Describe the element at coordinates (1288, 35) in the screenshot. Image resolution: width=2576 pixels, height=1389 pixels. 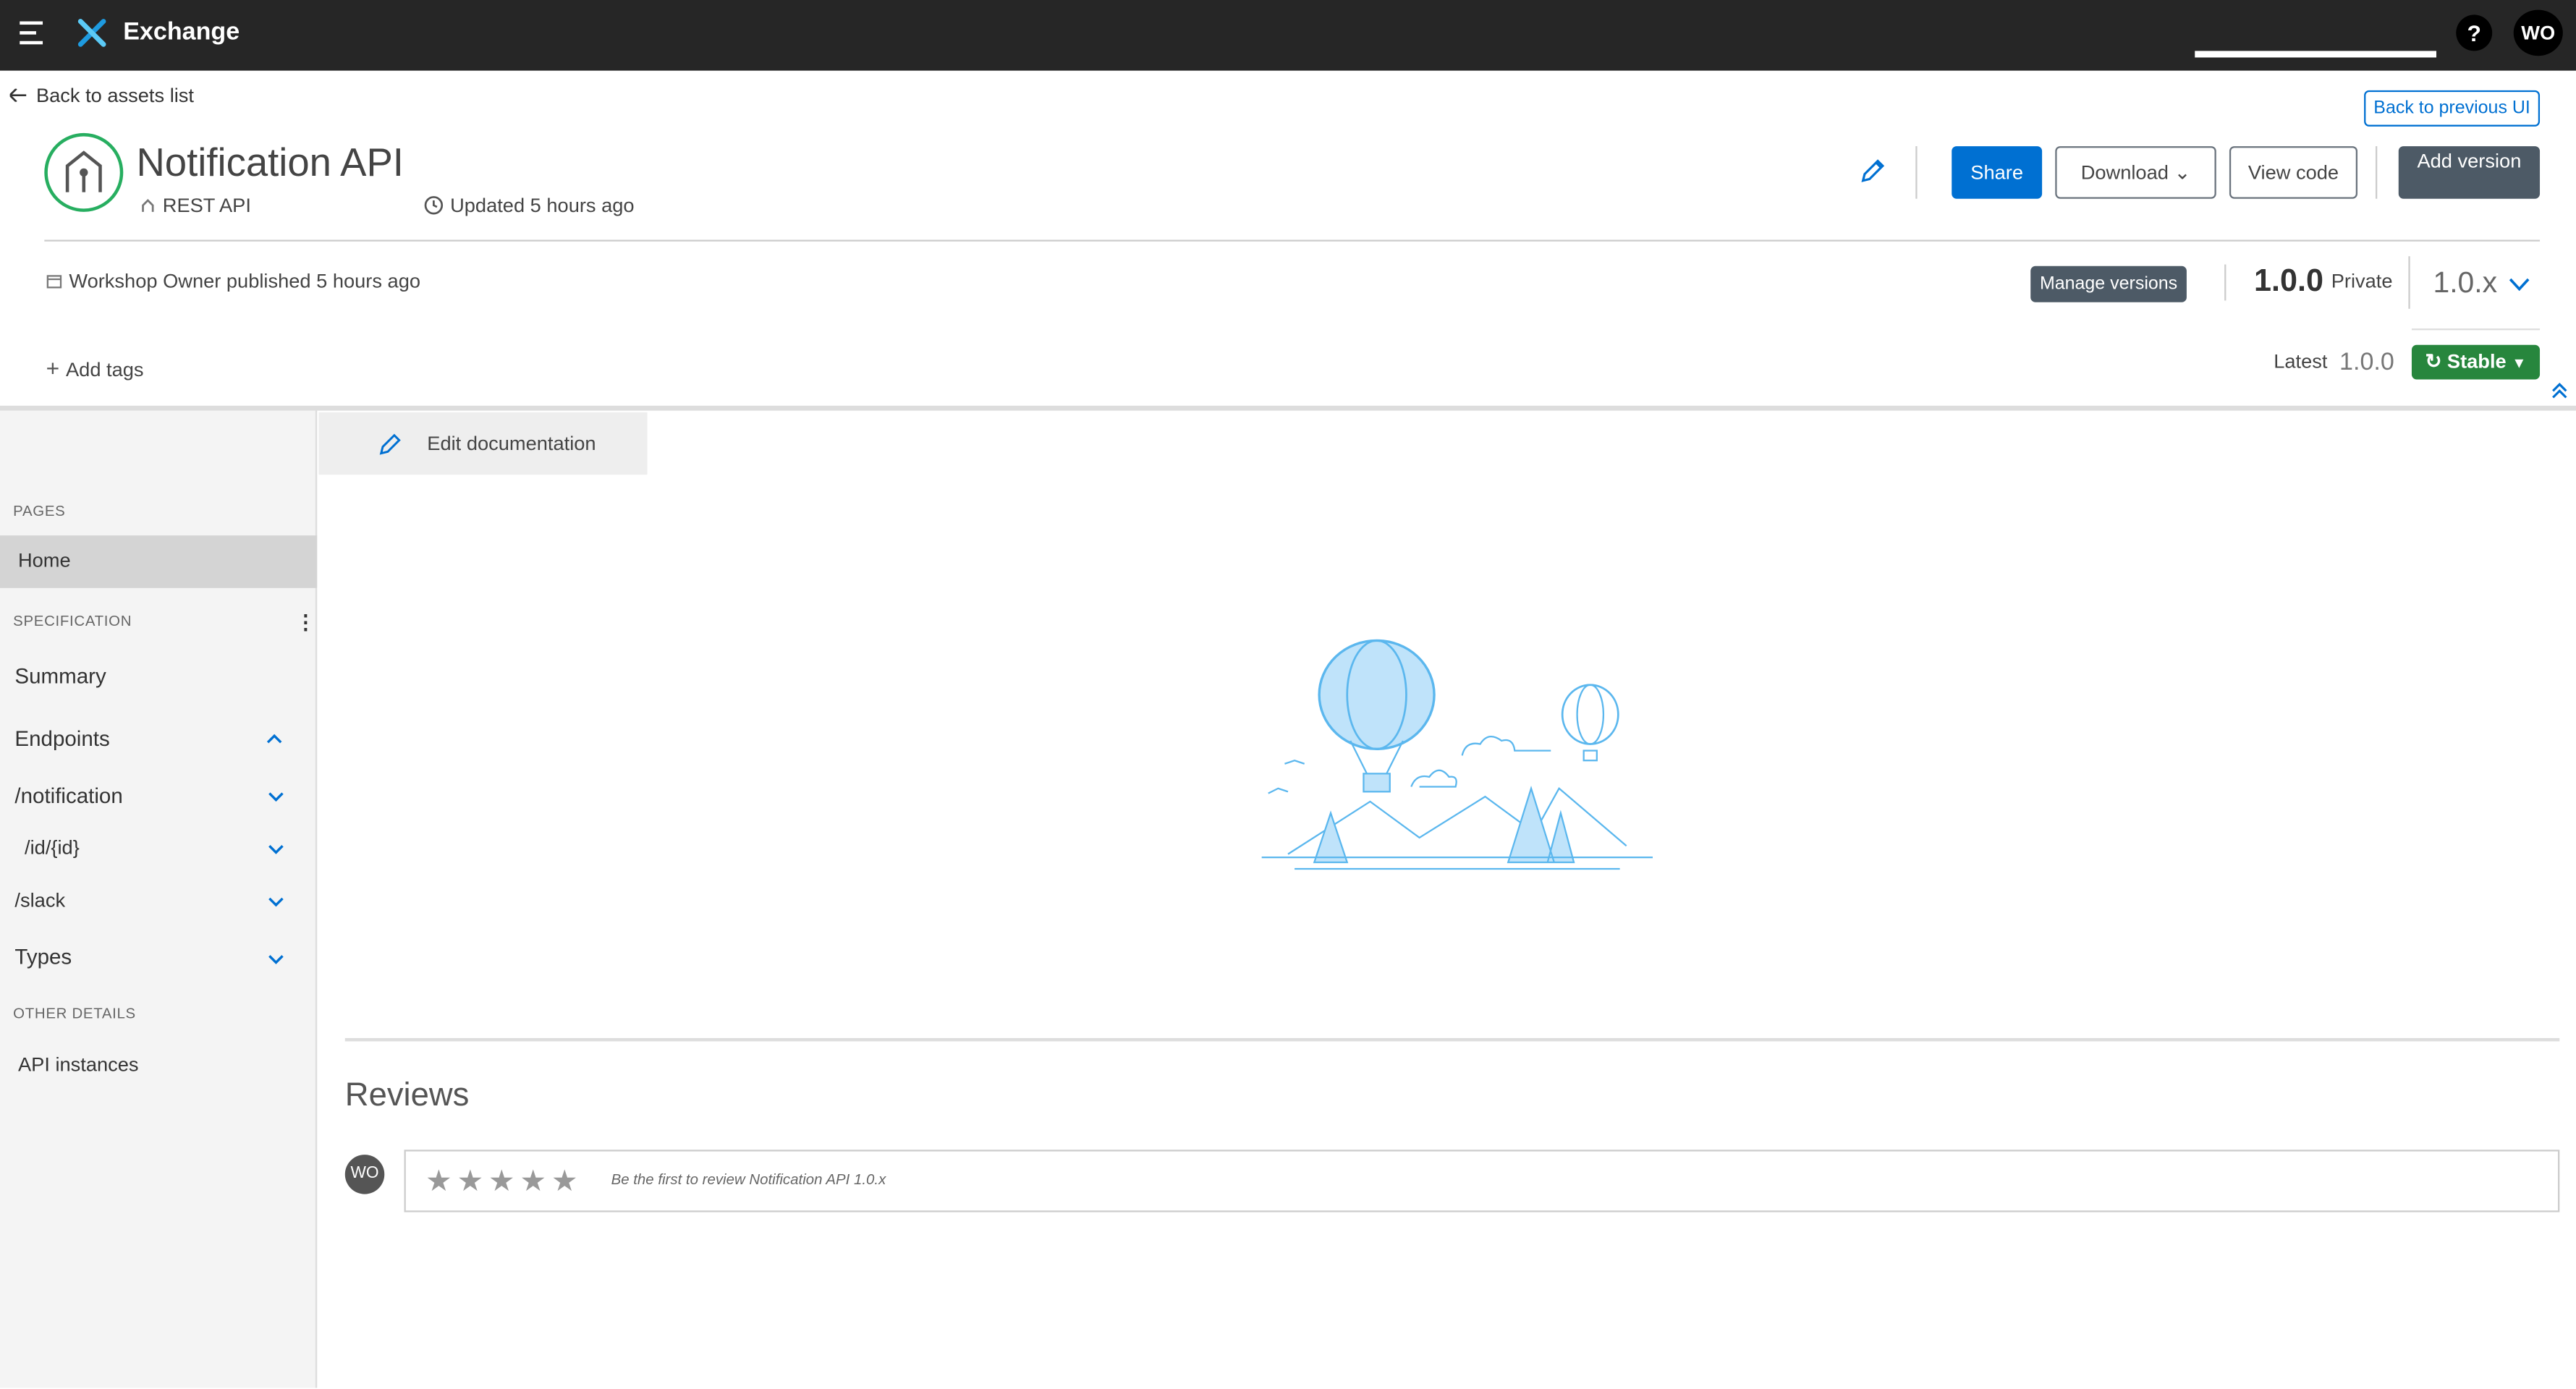
I see `top-bar` at that location.